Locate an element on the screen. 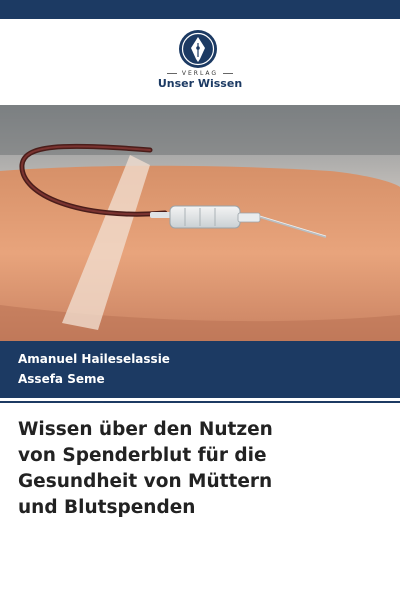 The image size is (400, 600). imprint-label: VERLAG is located at coordinates (200, 73).